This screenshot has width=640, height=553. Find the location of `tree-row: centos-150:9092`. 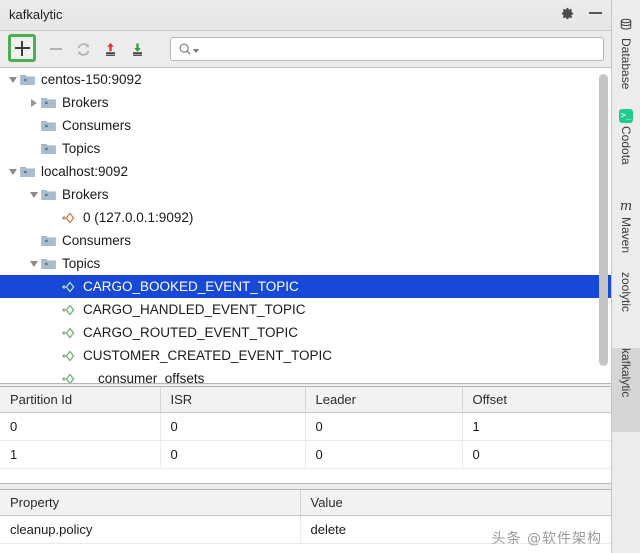

tree-row: centos-150:9092 is located at coordinates (306, 79).